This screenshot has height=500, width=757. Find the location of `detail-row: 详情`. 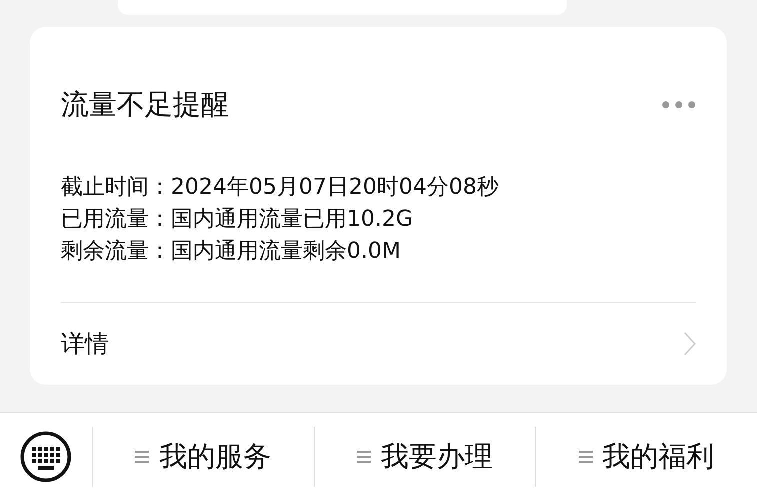

detail-row: 详情 is located at coordinates (378, 344).